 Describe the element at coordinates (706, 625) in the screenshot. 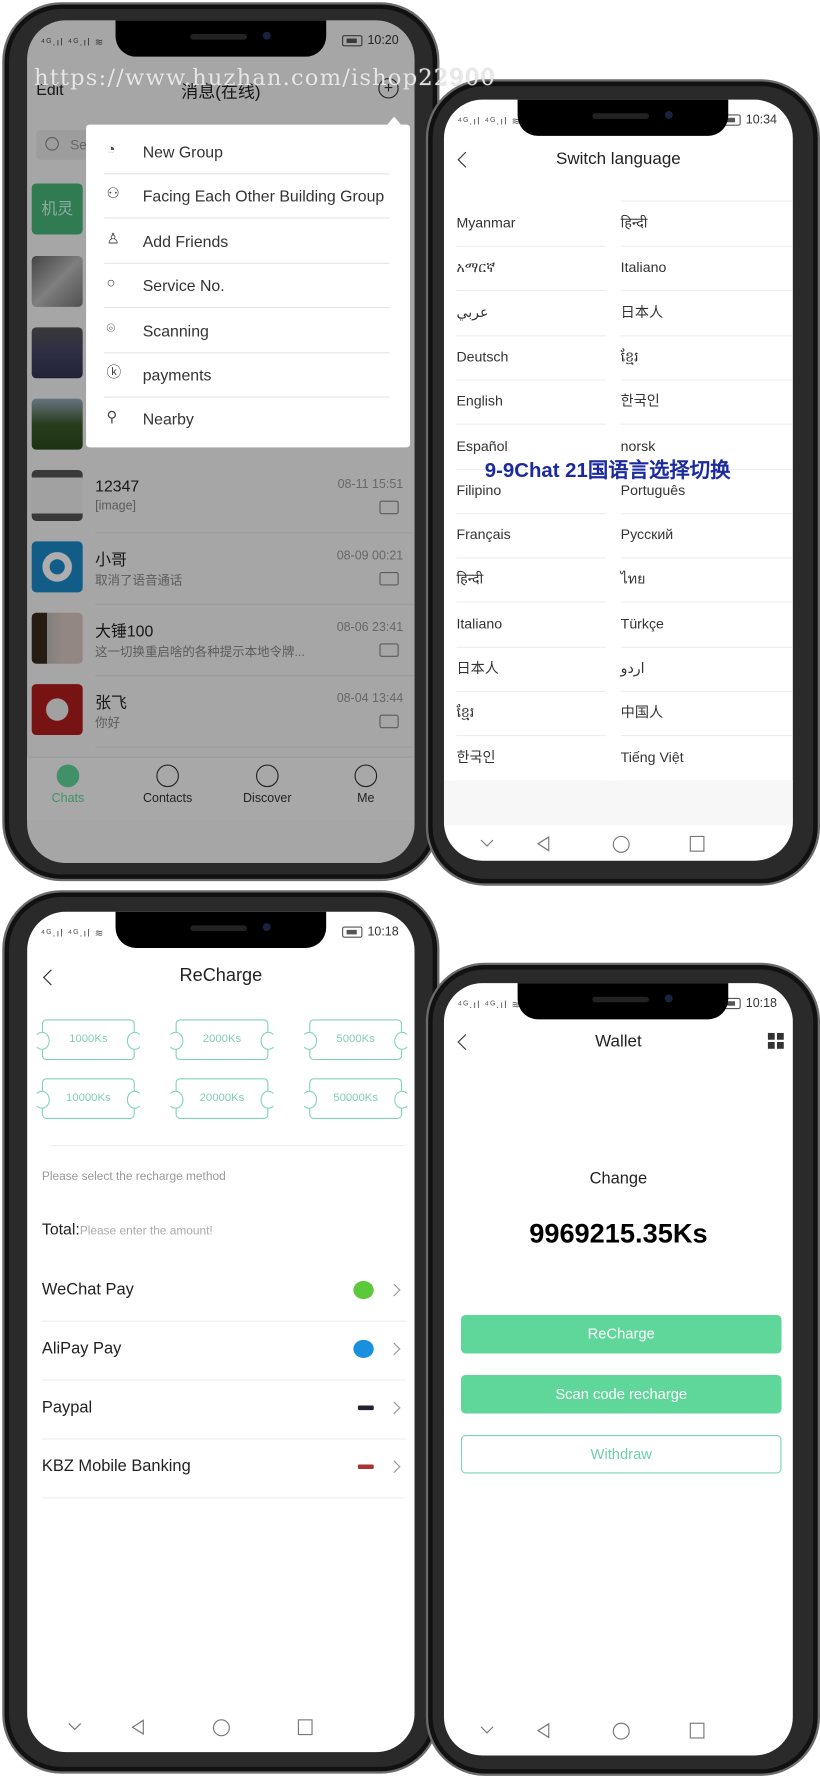

I see `language-option: Türkçe` at that location.